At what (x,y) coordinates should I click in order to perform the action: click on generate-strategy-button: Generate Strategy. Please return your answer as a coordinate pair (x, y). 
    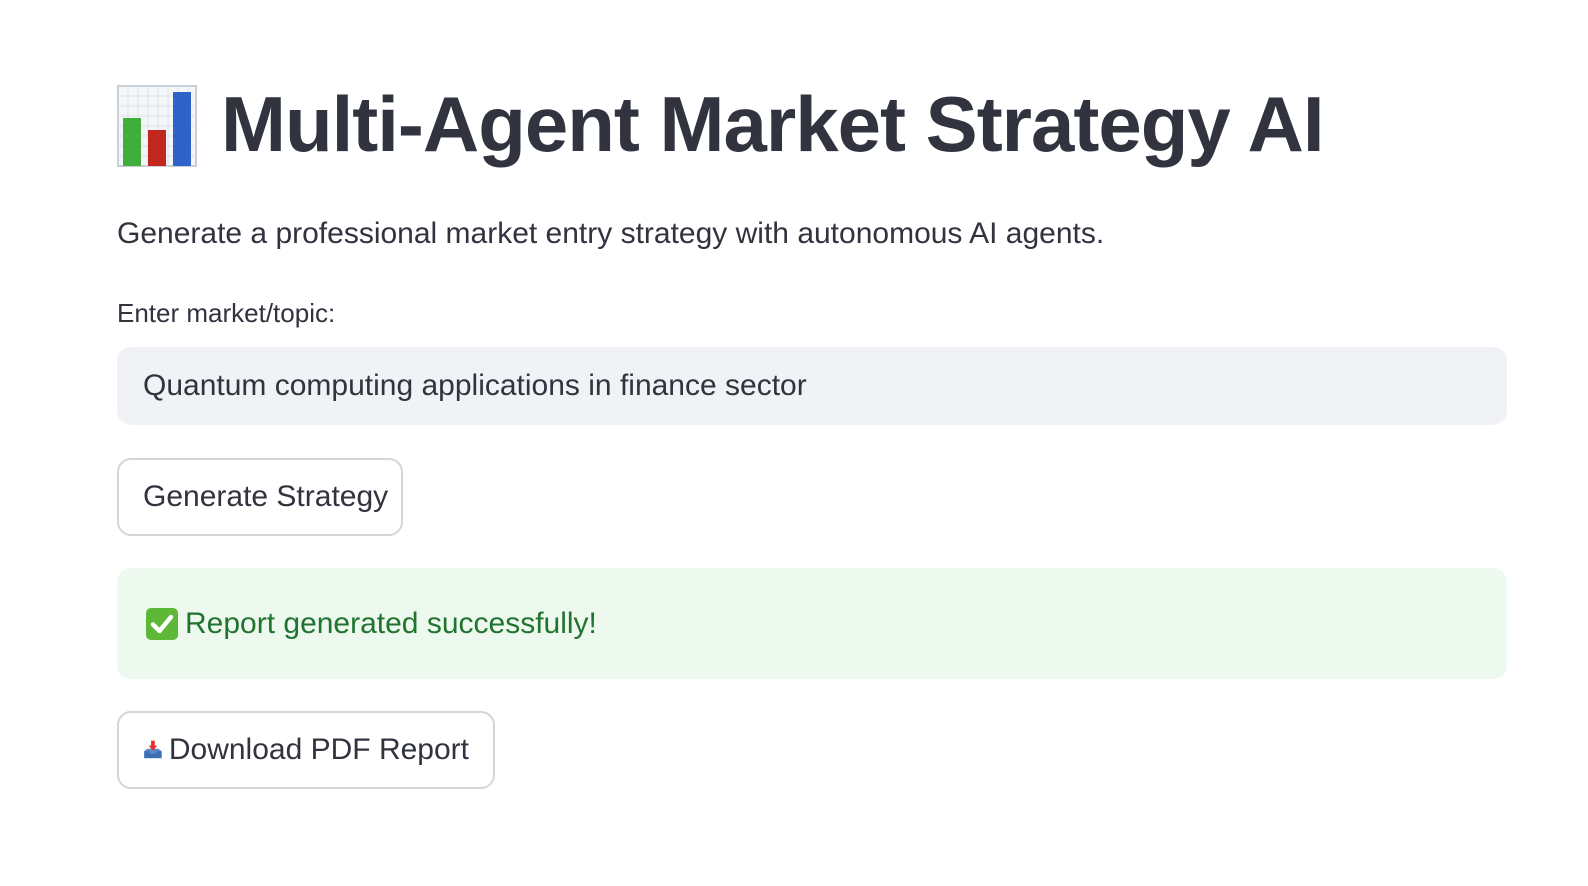
    Looking at the image, I should click on (260, 497).